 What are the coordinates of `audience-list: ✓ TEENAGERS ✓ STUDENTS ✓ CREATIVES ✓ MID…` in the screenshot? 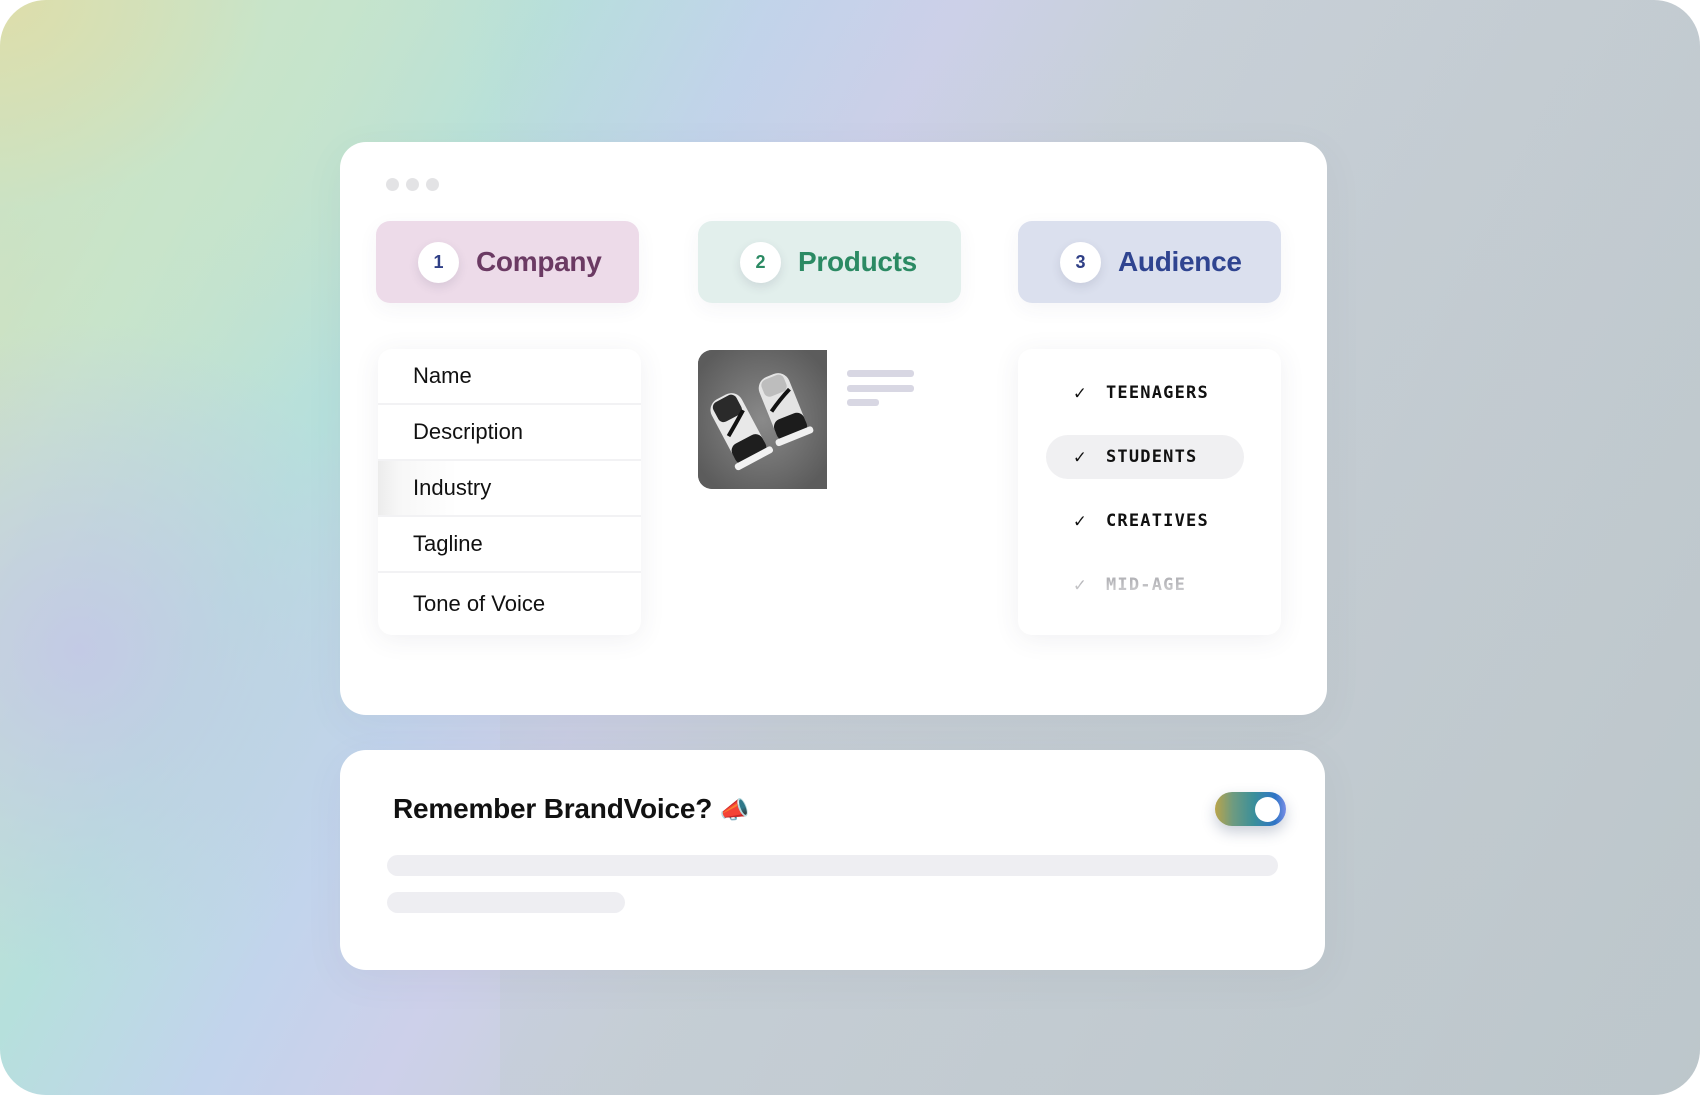 It's located at (1149, 492).